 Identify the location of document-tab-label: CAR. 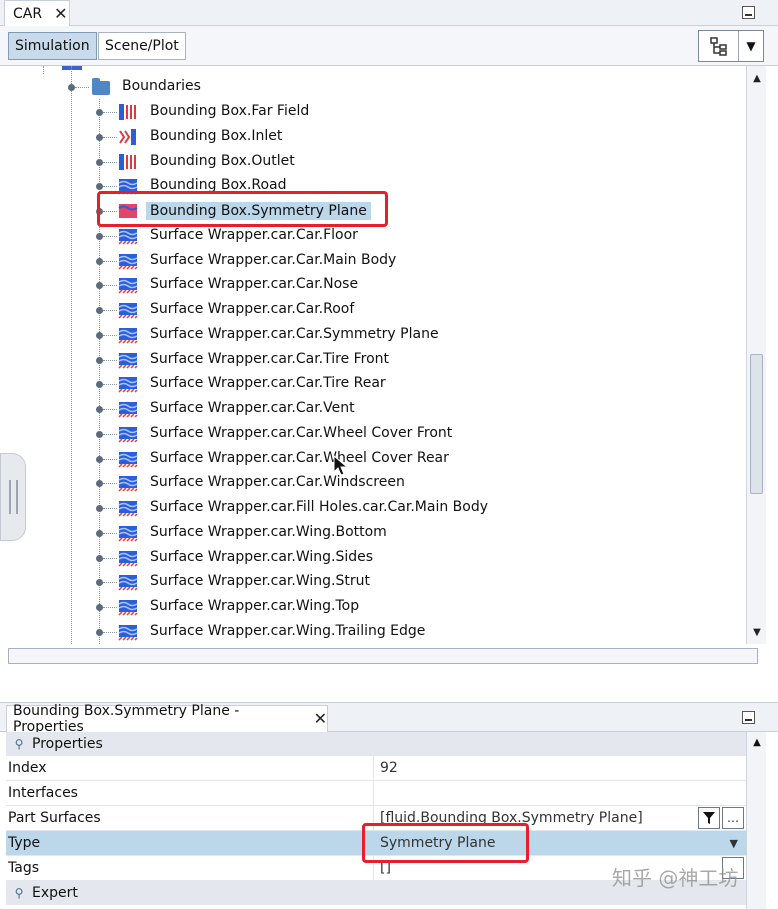
(28, 13).